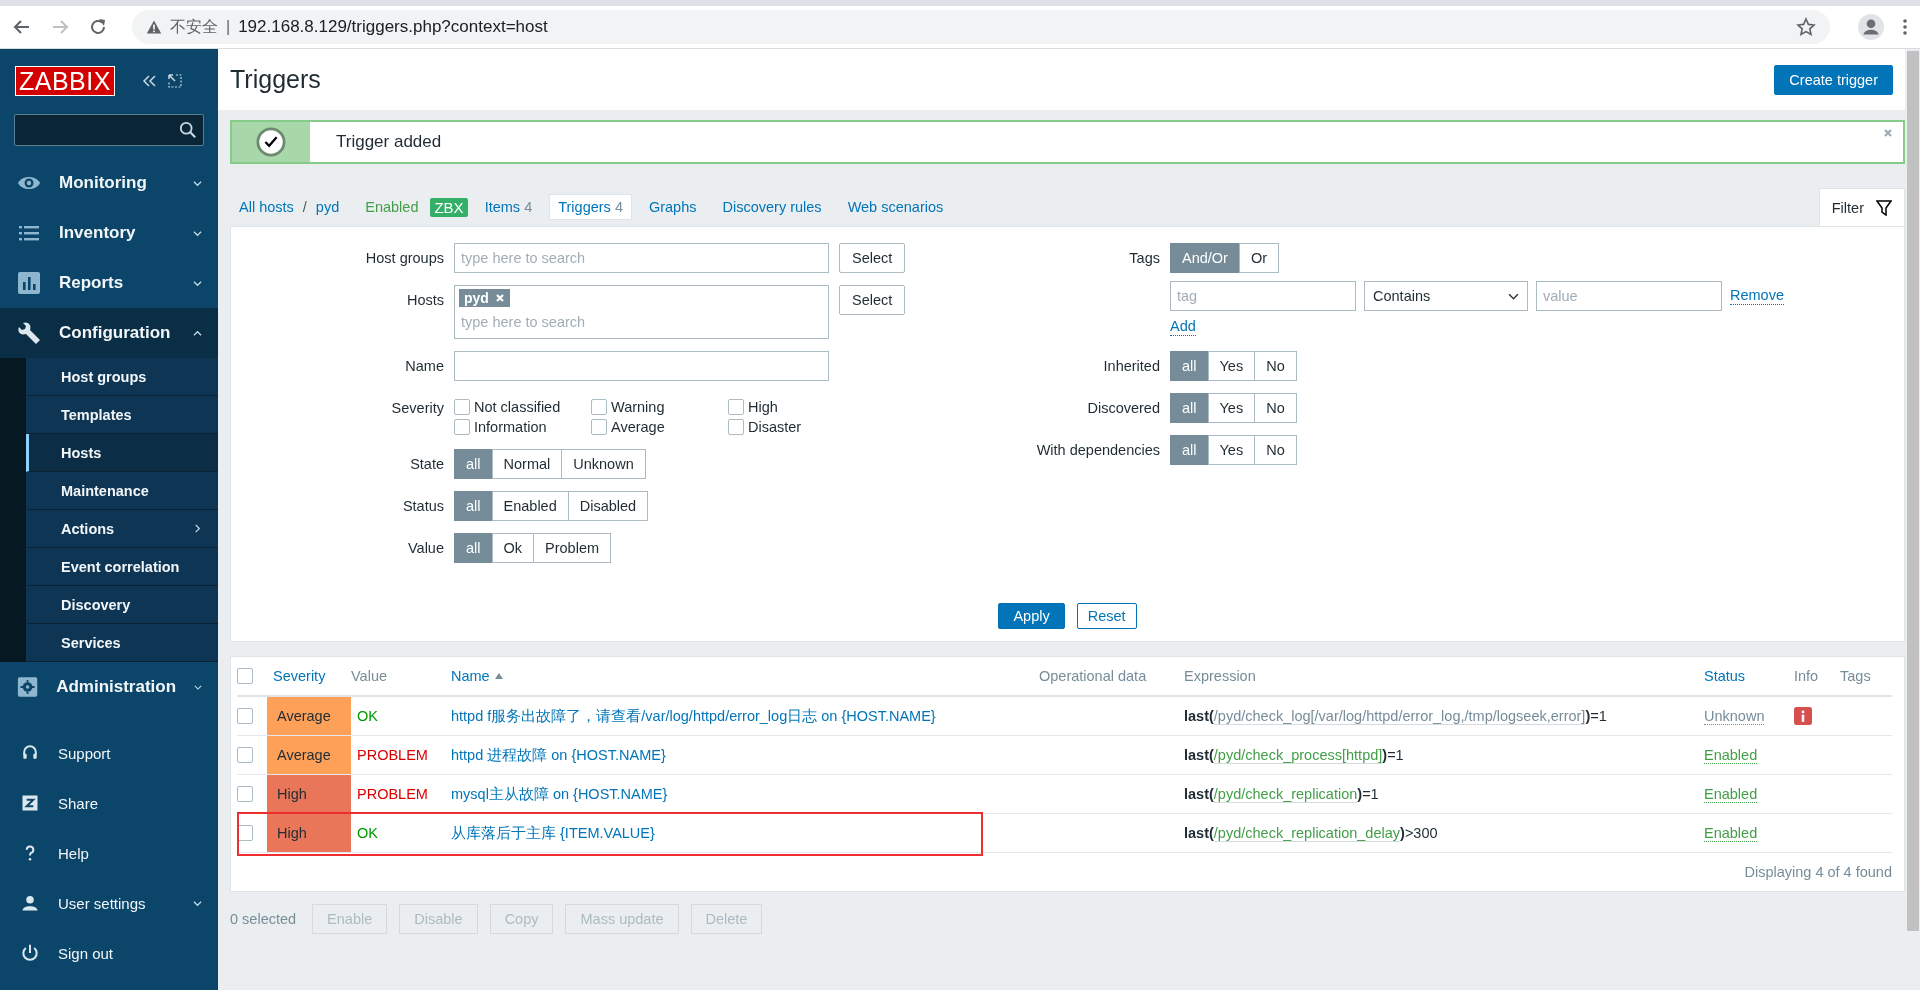 This screenshot has height=990, width=1920. I want to click on submenu-item: Templates, so click(122, 415).